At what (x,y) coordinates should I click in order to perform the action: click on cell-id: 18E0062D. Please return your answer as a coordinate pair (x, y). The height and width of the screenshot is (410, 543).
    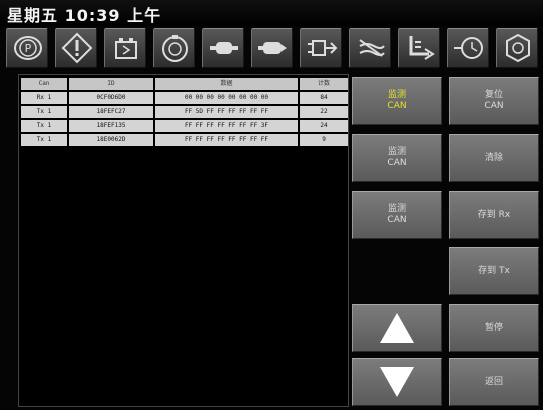
    Looking at the image, I should click on (111, 140).